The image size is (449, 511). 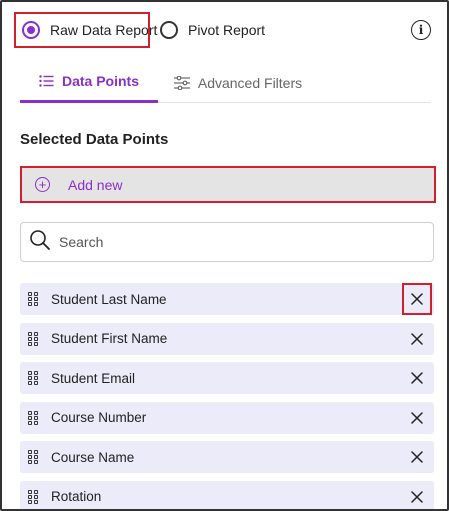 What do you see at coordinates (227, 338) in the screenshot?
I see `data-point-item: Student First Name` at bounding box center [227, 338].